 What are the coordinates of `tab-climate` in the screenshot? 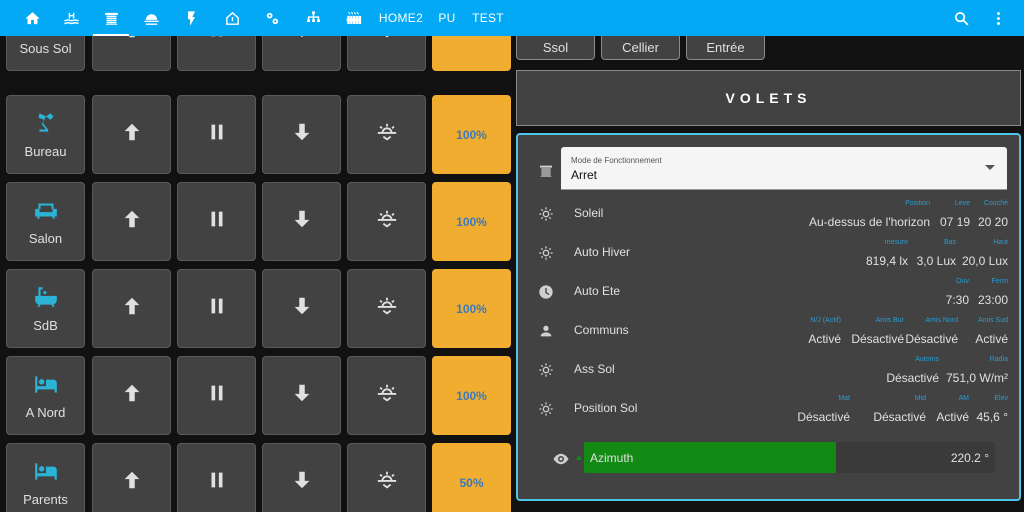 It's located at (232, 18).